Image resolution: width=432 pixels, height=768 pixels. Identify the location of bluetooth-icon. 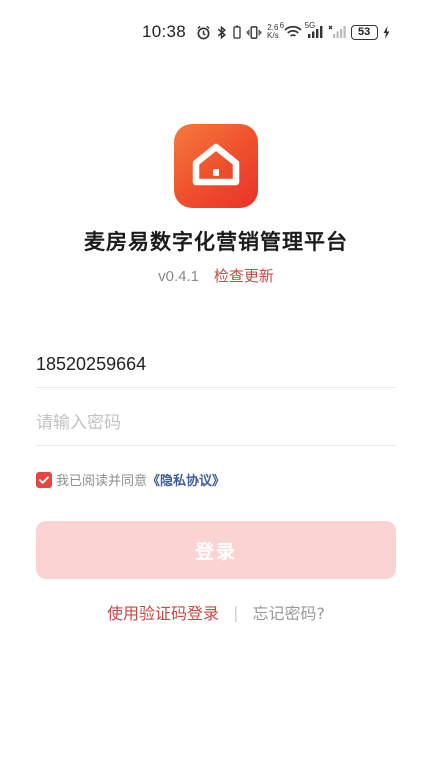
(222, 32).